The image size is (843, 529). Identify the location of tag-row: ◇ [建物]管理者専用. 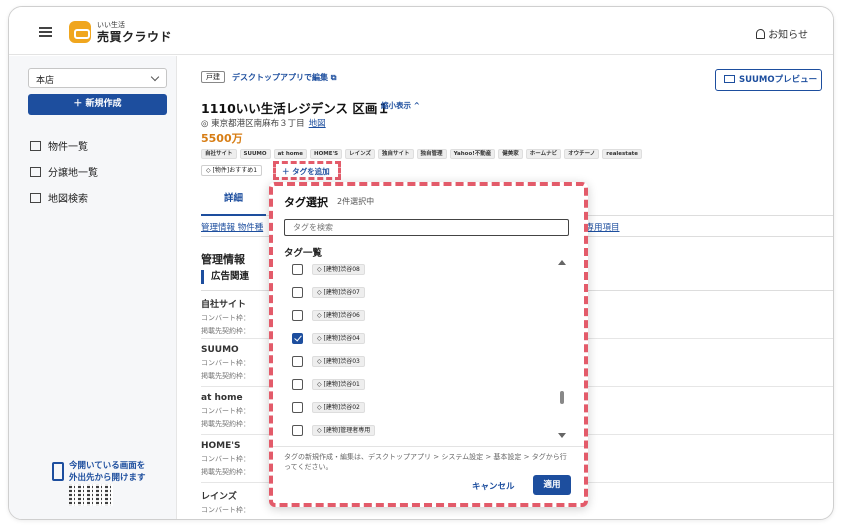
(417, 431).